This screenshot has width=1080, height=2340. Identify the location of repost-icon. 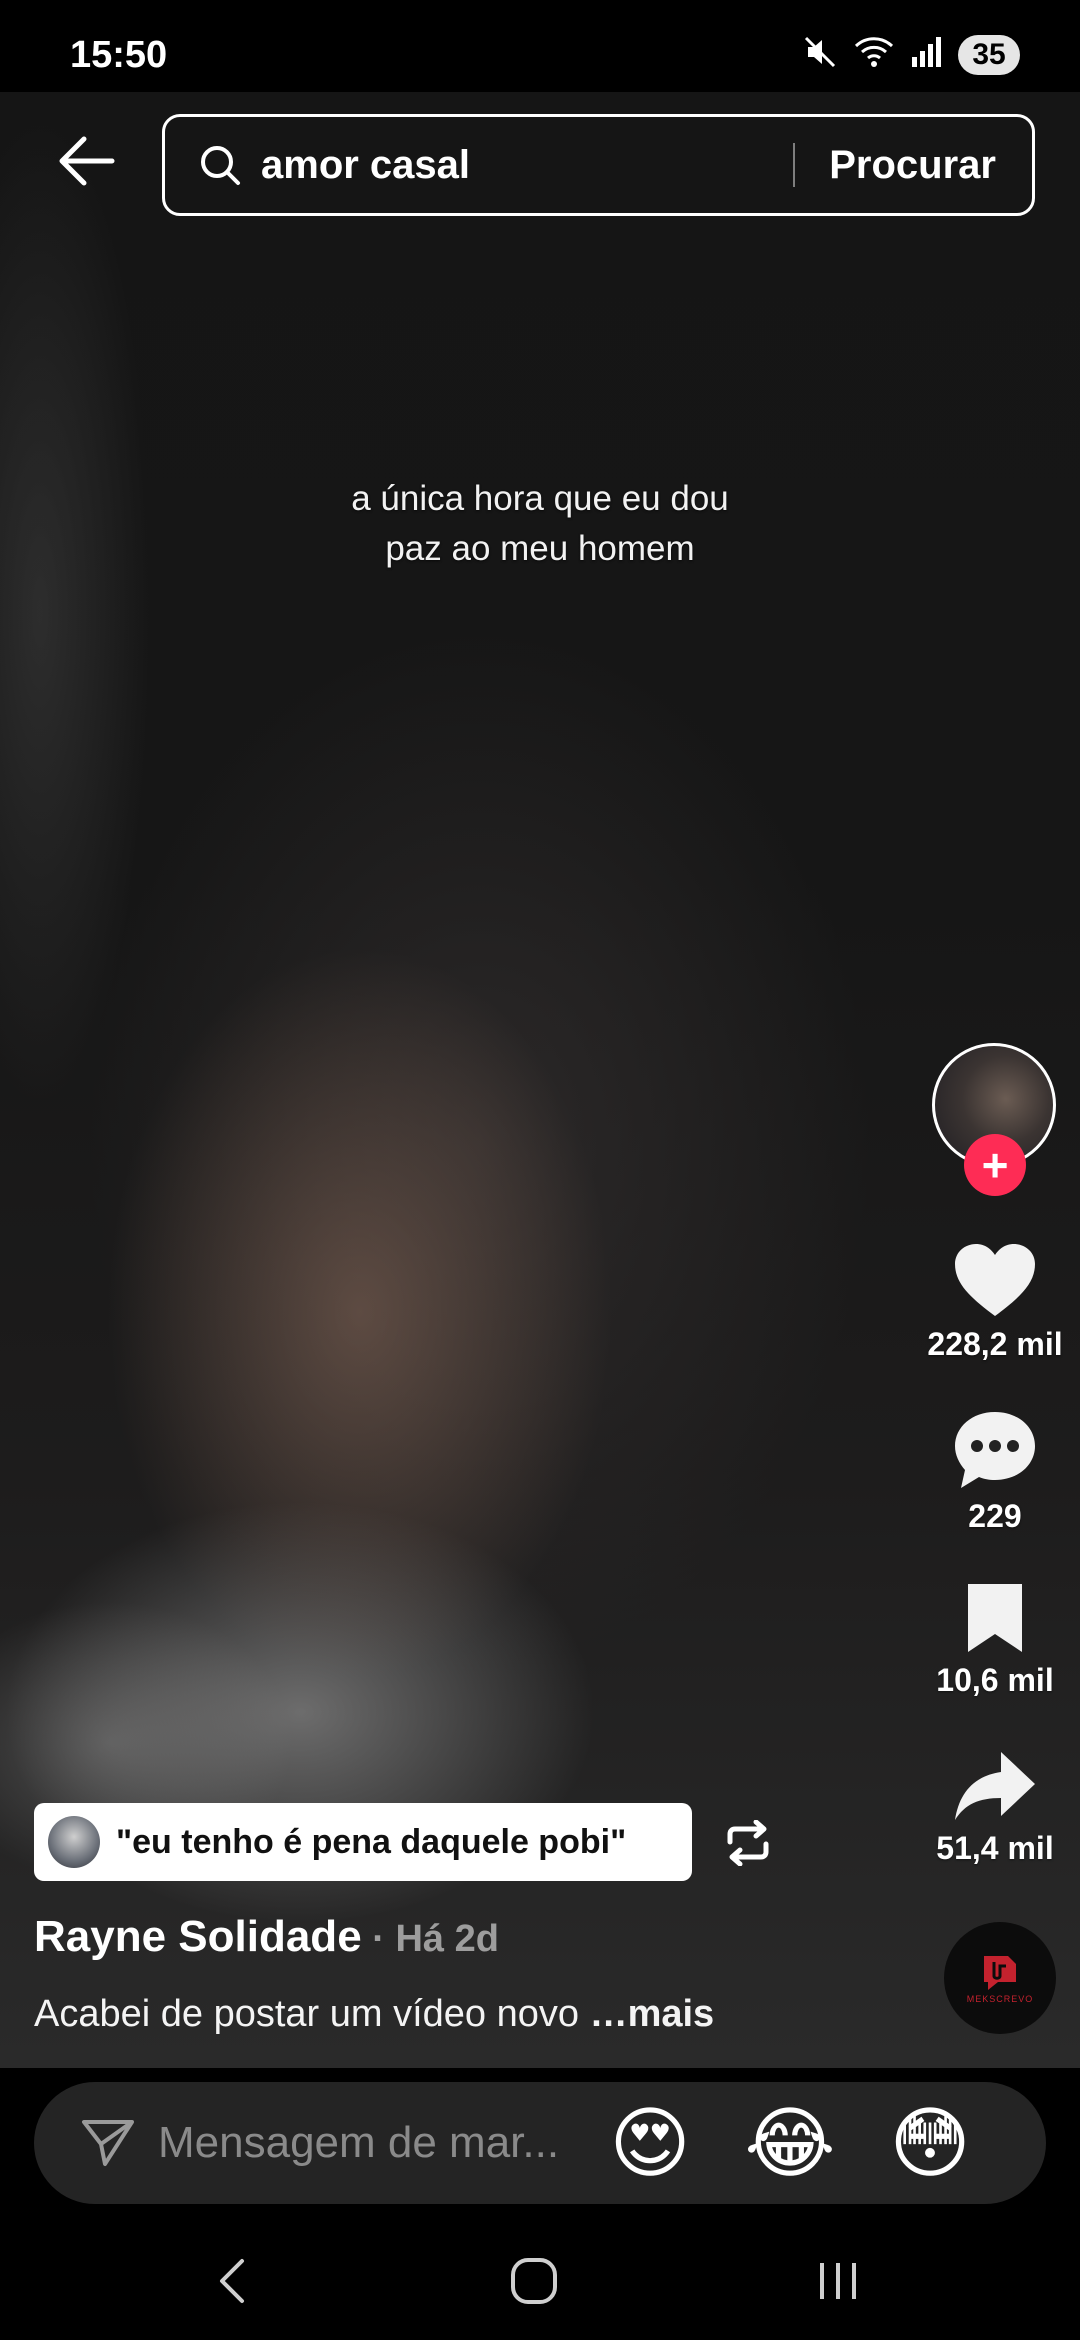
(748, 1843).